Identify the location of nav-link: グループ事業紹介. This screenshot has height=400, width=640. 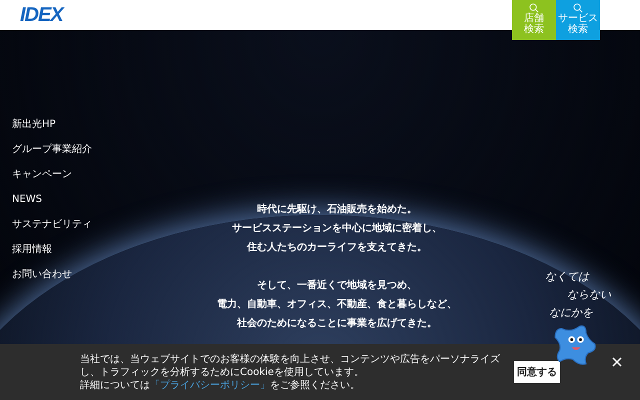
(52, 150).